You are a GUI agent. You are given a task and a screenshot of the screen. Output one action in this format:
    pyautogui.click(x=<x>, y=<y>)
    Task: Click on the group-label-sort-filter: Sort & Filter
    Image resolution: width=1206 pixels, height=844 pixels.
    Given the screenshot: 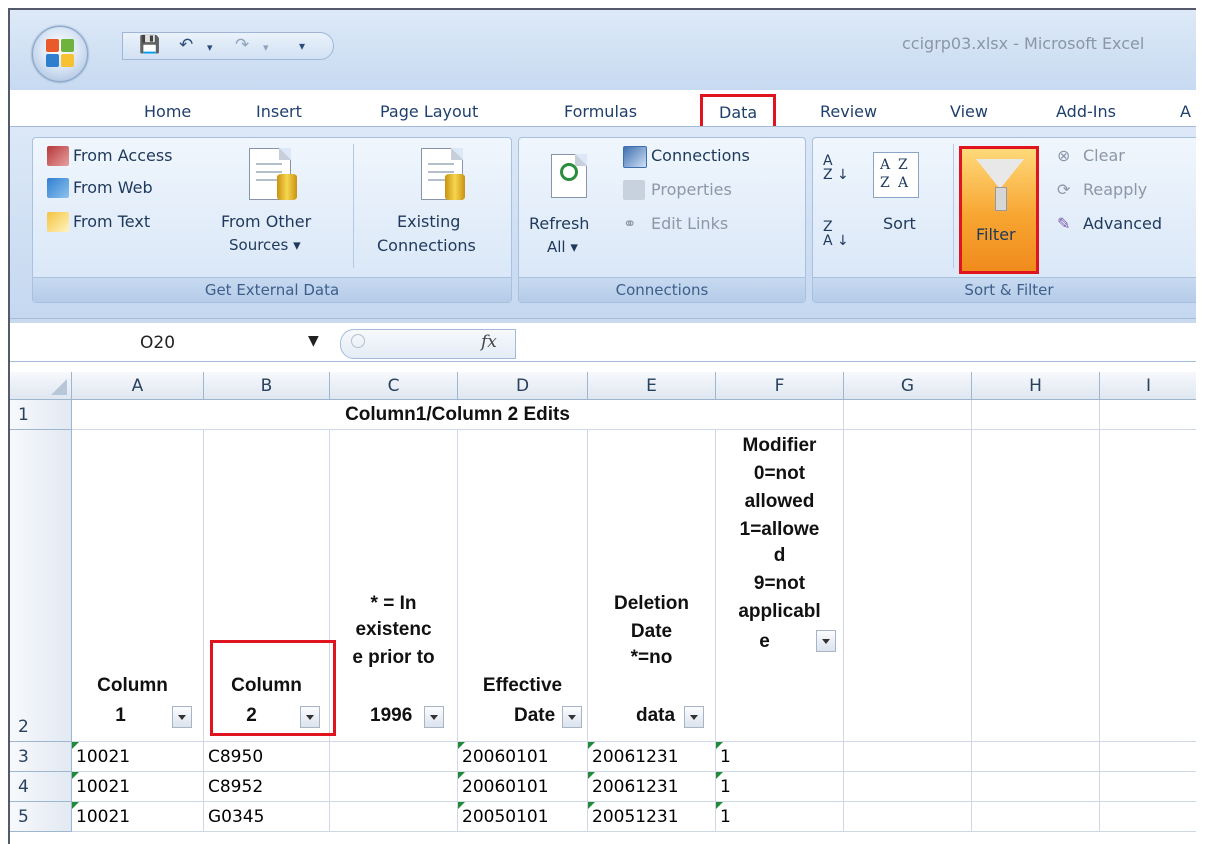 What is the action you would take?
    pyautogui.click(x=1004, y=289)
    